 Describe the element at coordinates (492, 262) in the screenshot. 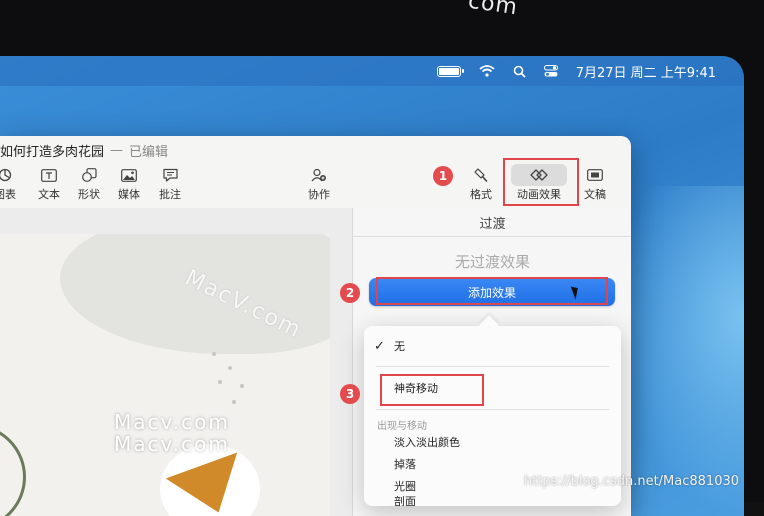

I see `no-transition-label: 无过渡效果` at that location.